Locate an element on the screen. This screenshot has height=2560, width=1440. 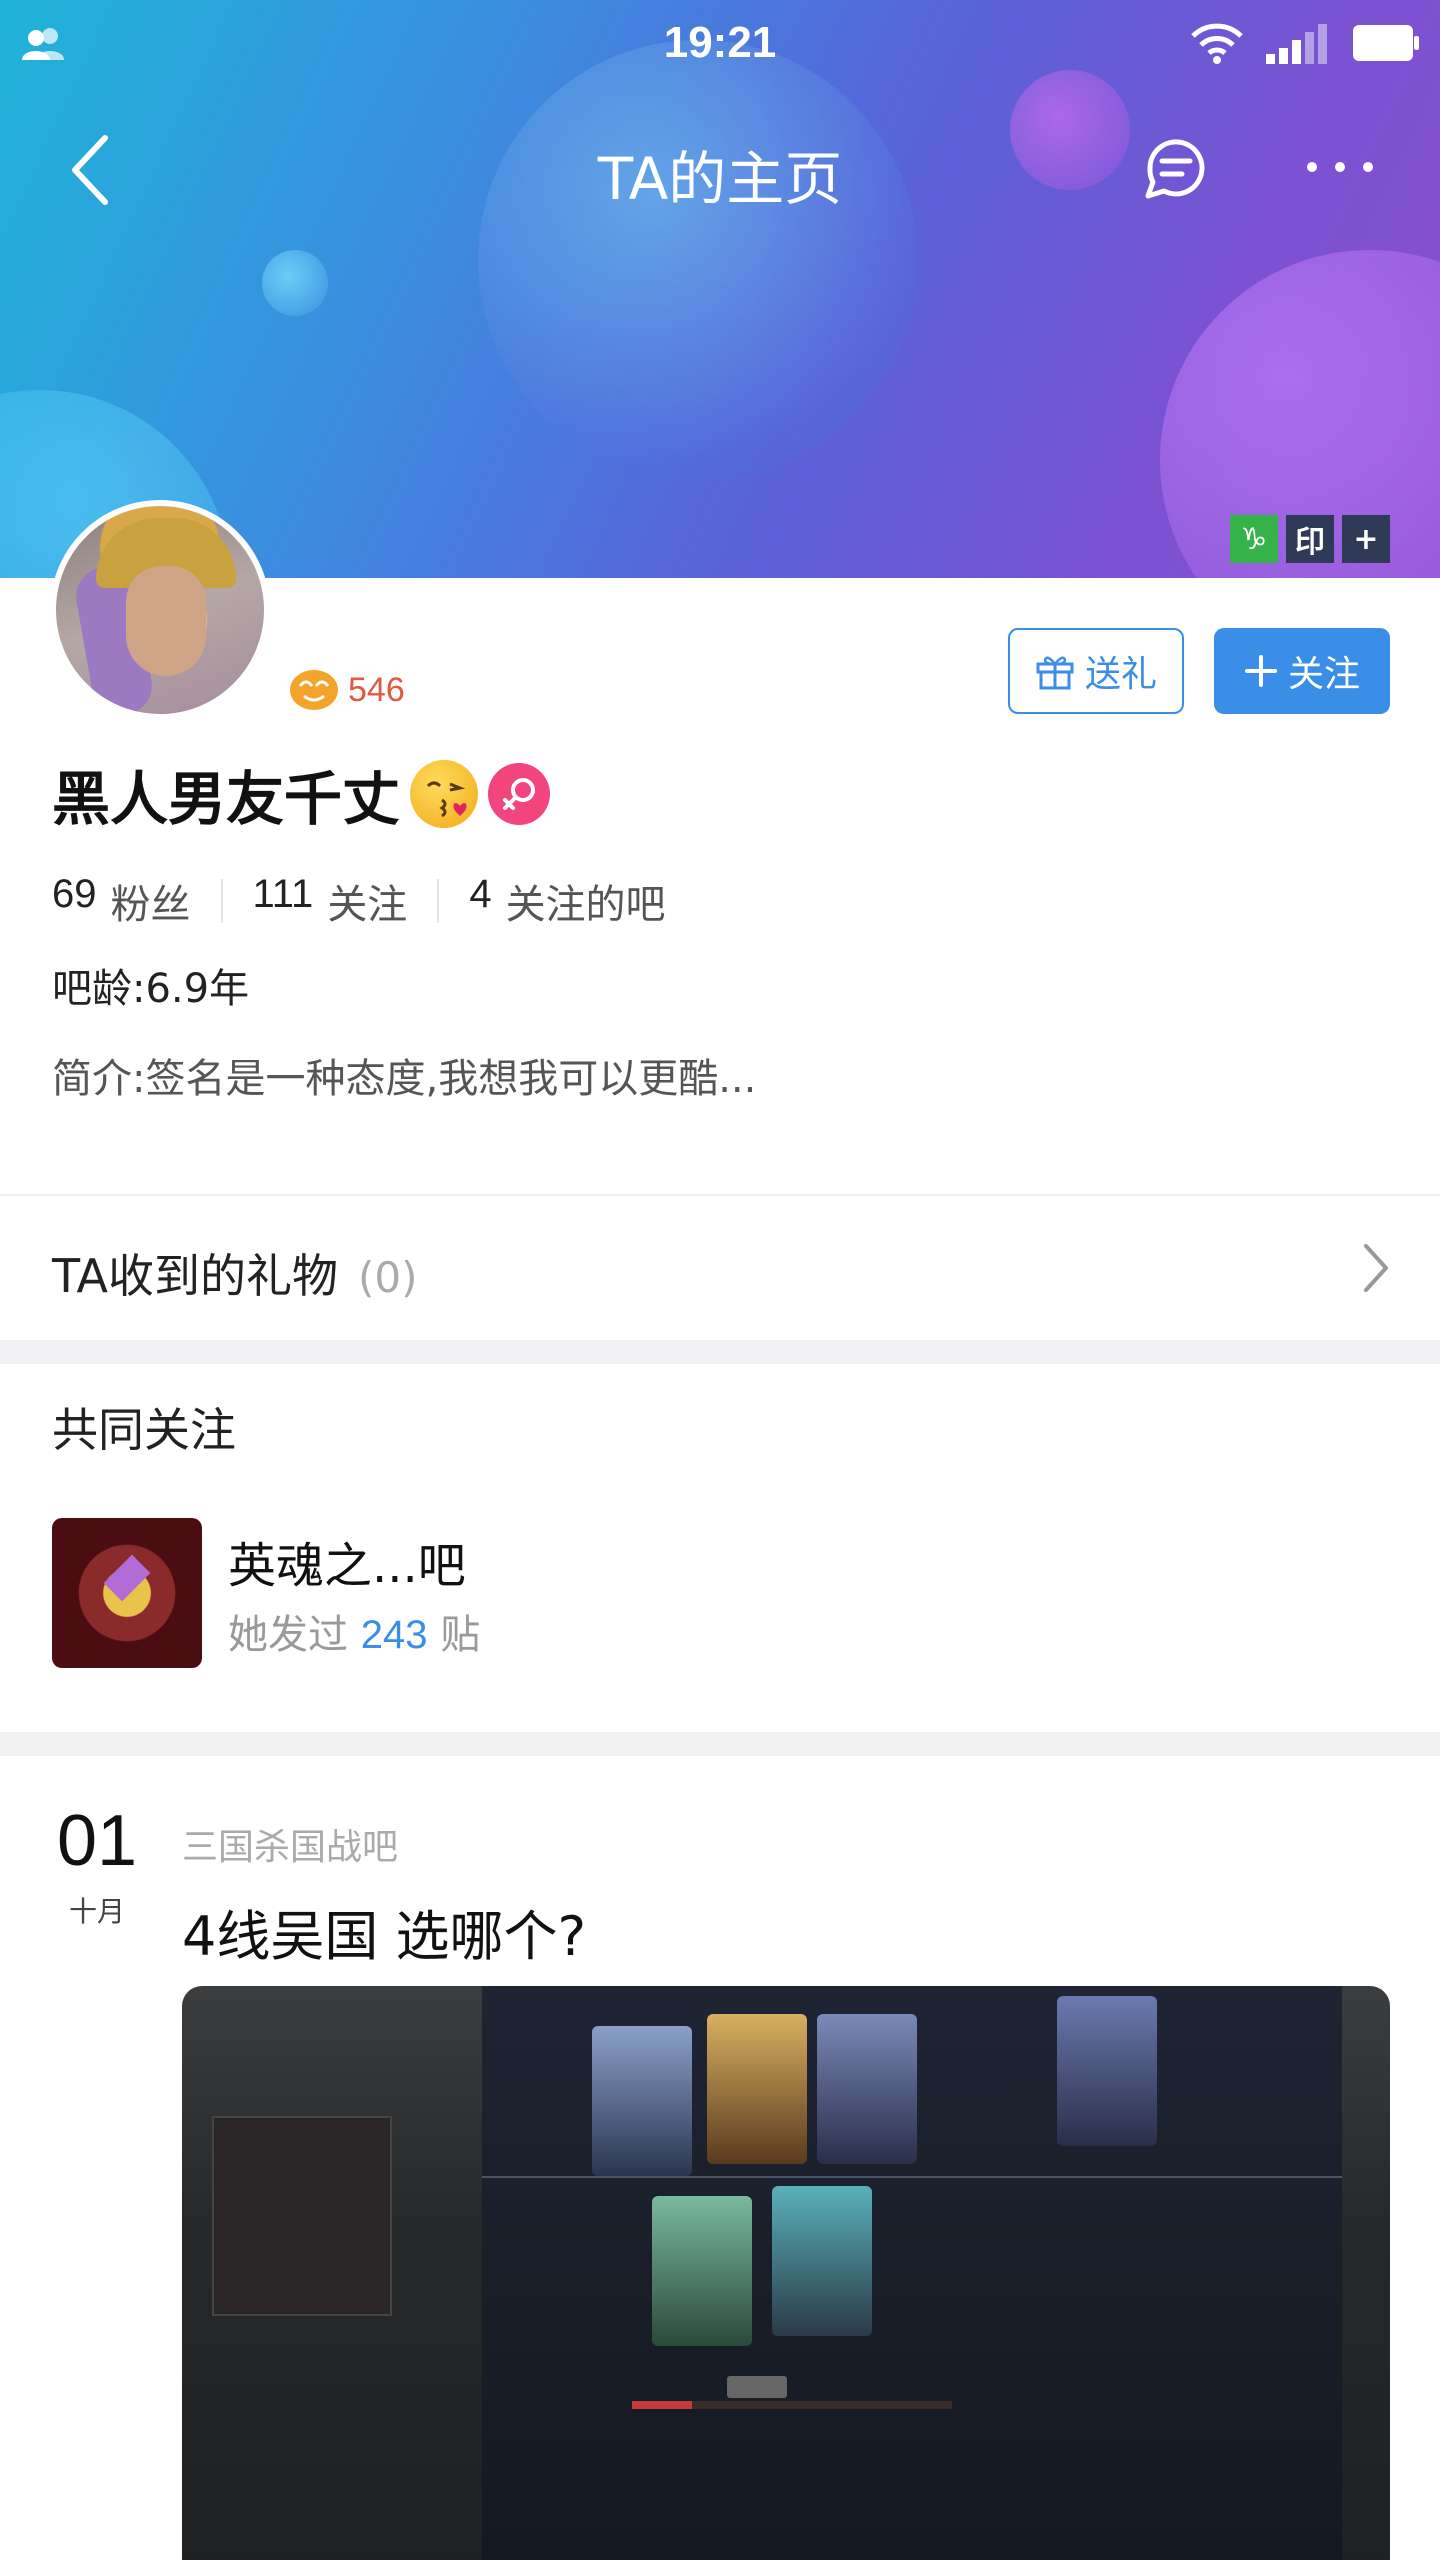
stats-row: 69 粉丝 111 关注 4 关注的吧 is located at coordinates (359, 901).